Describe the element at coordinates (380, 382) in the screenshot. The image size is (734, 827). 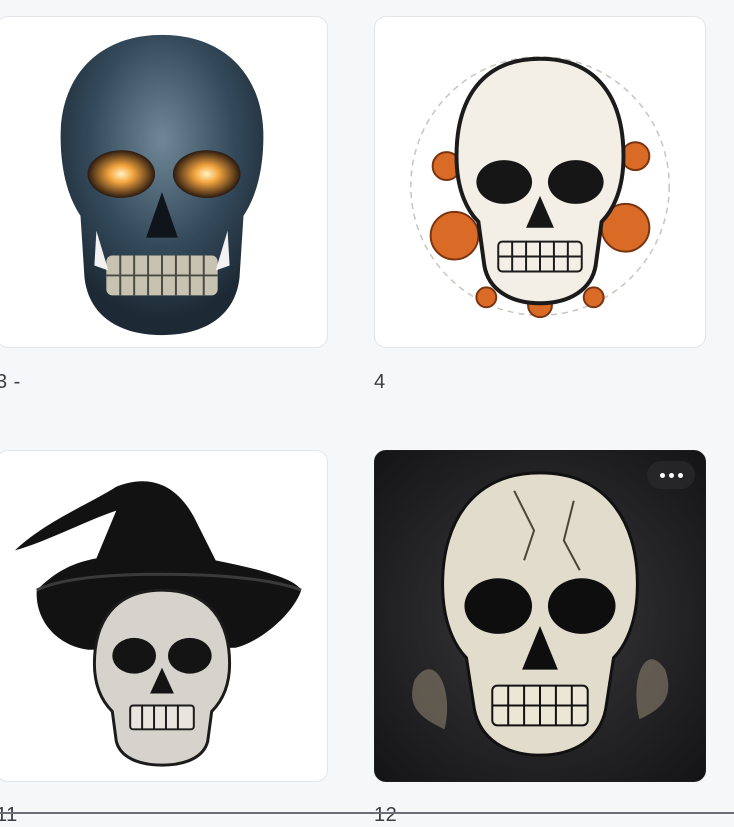
I see `gallery-item-caption: 4` at that location.